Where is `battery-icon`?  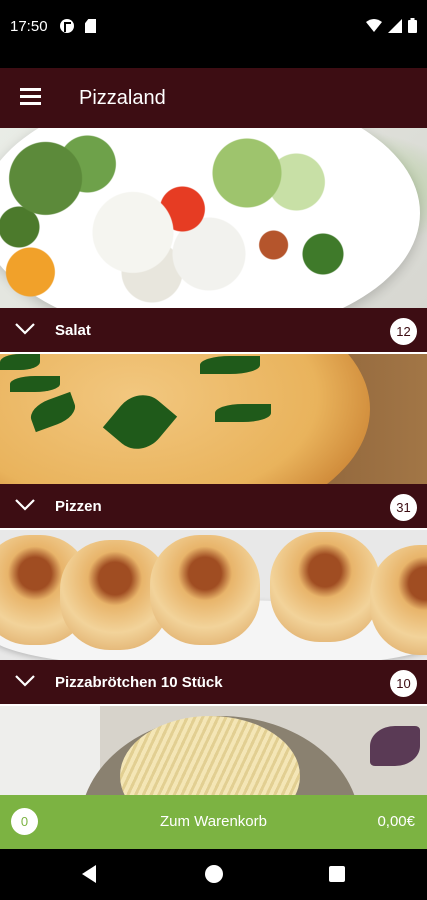 battery-icon is located at coordinates (412, 25).